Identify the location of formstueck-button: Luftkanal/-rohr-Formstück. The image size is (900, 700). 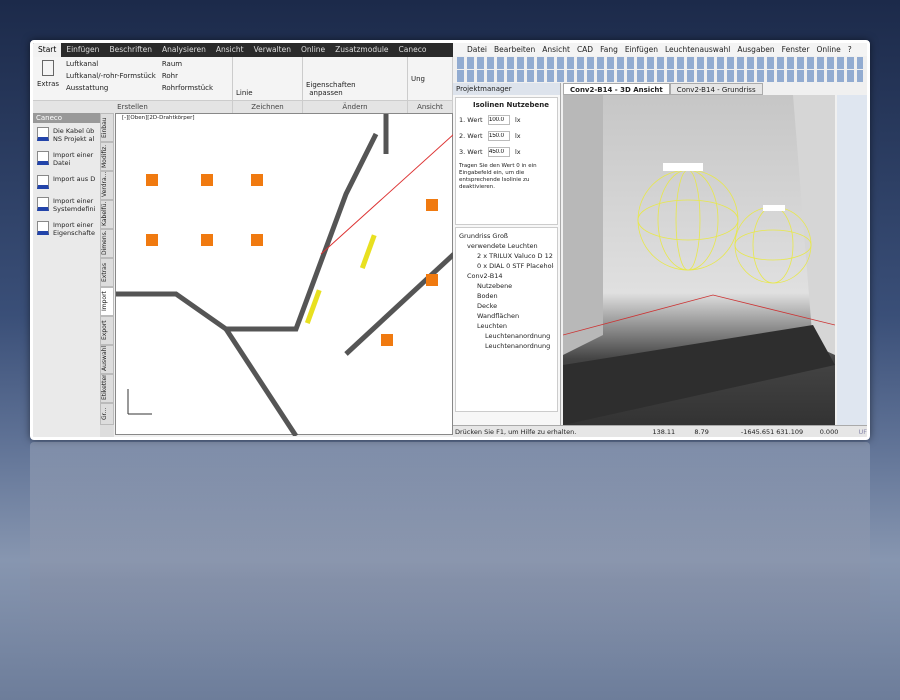
(111, 76).